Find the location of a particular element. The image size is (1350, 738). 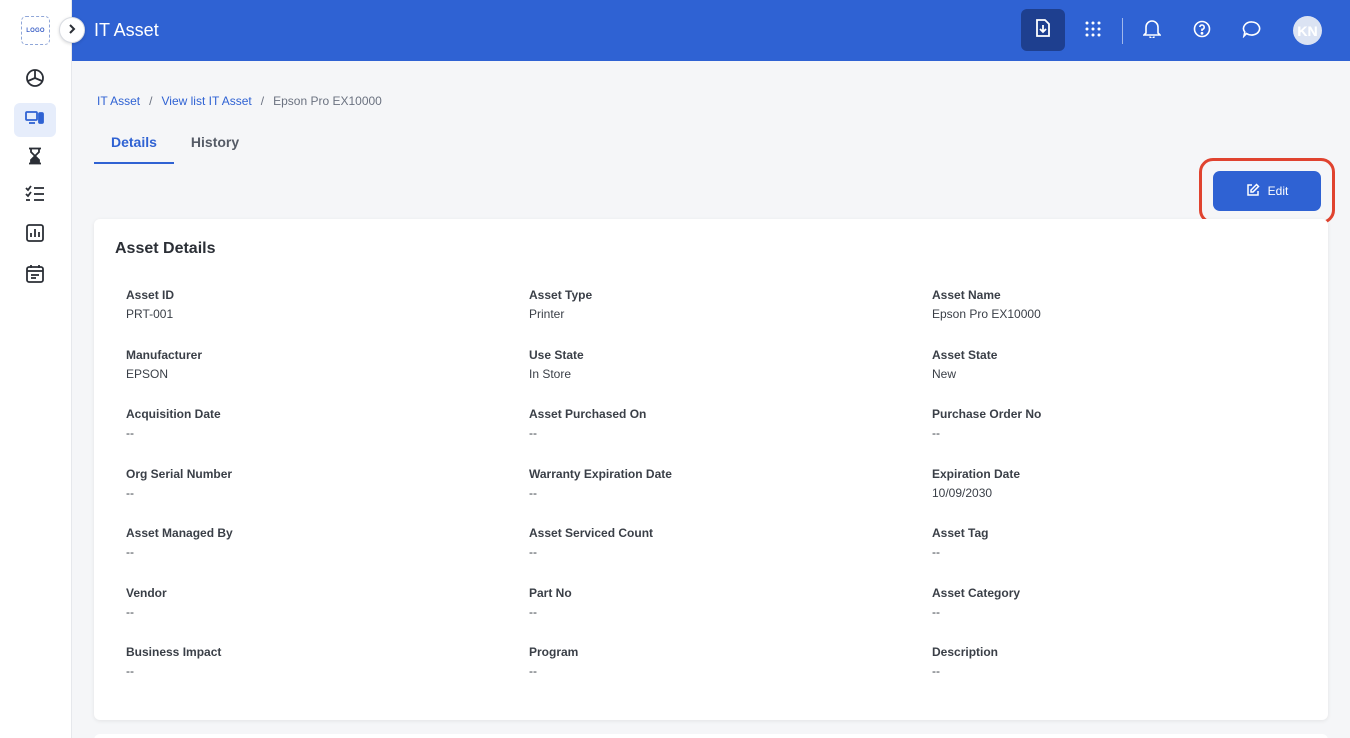

chat-icon is located at coordinates (1252, 31).